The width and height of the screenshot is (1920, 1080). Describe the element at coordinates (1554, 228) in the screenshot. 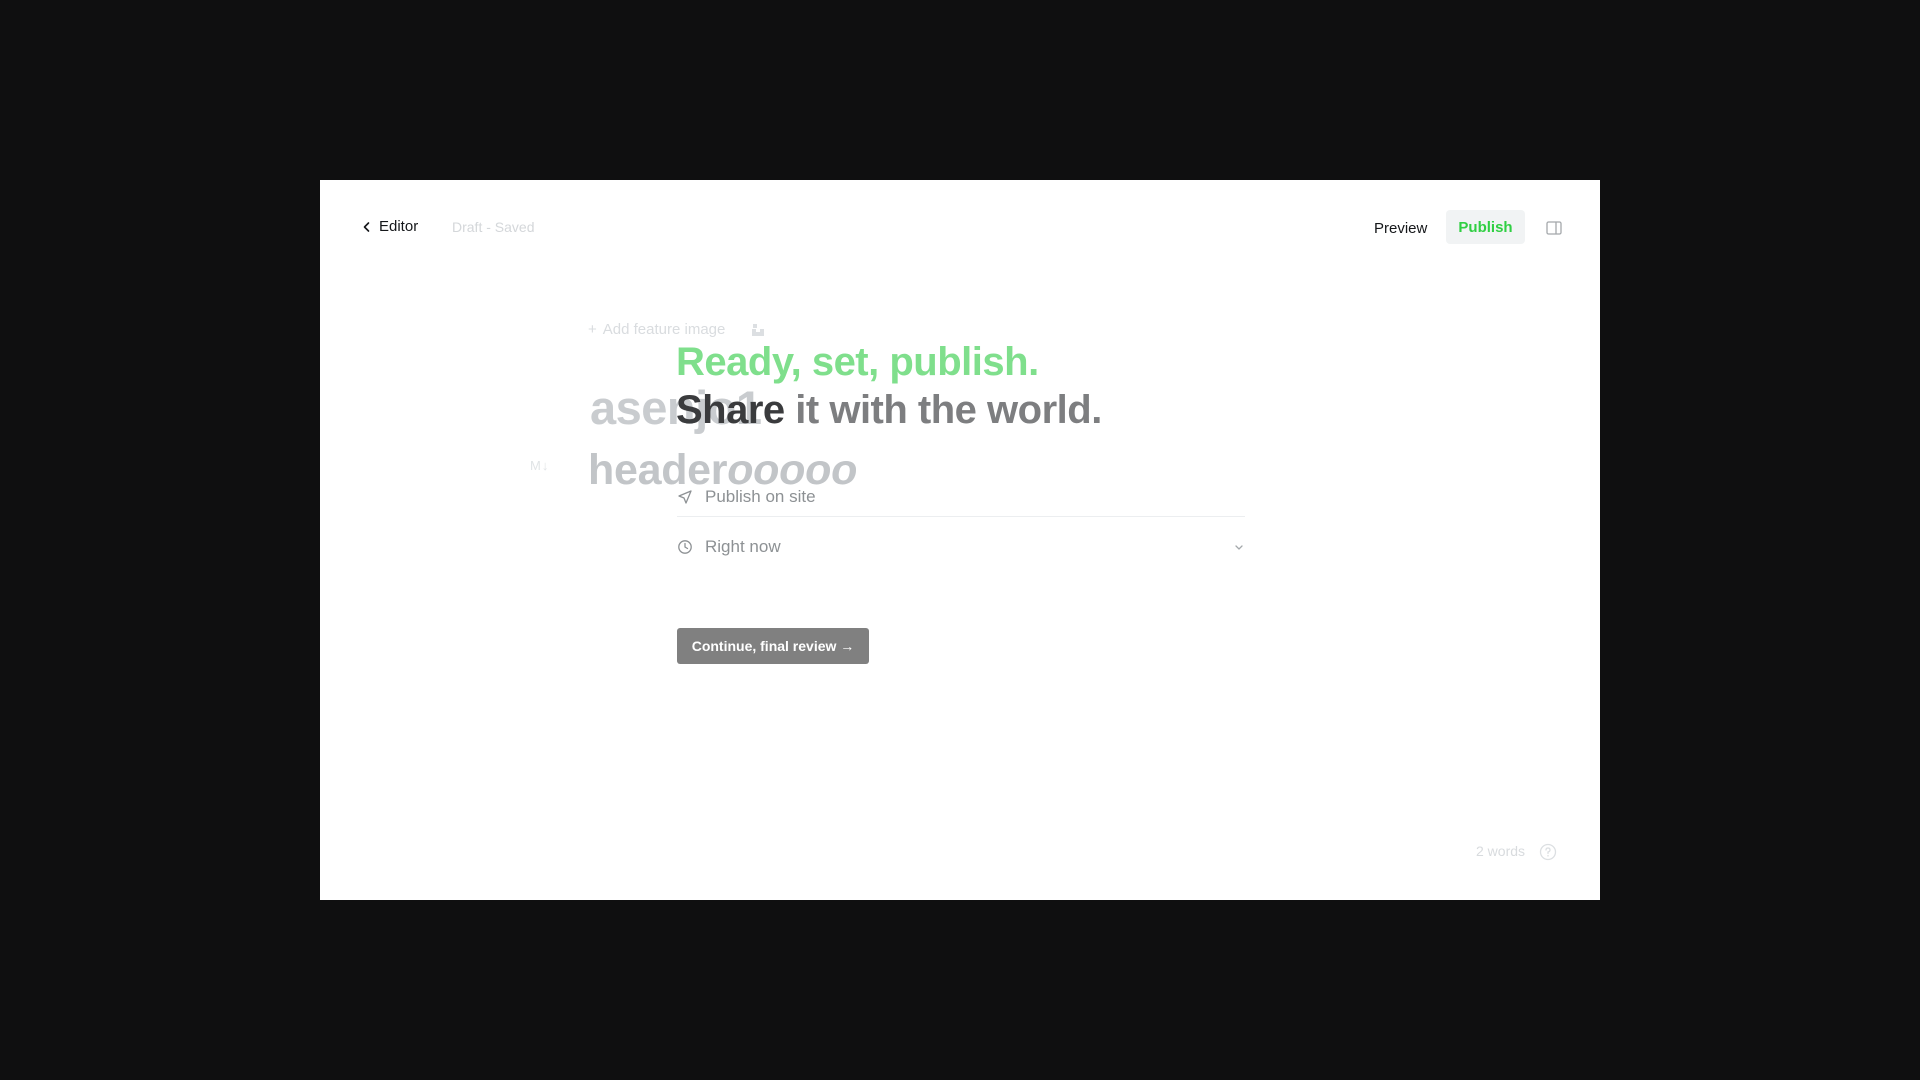

I see `sidebar-toggle-icon` at that location.